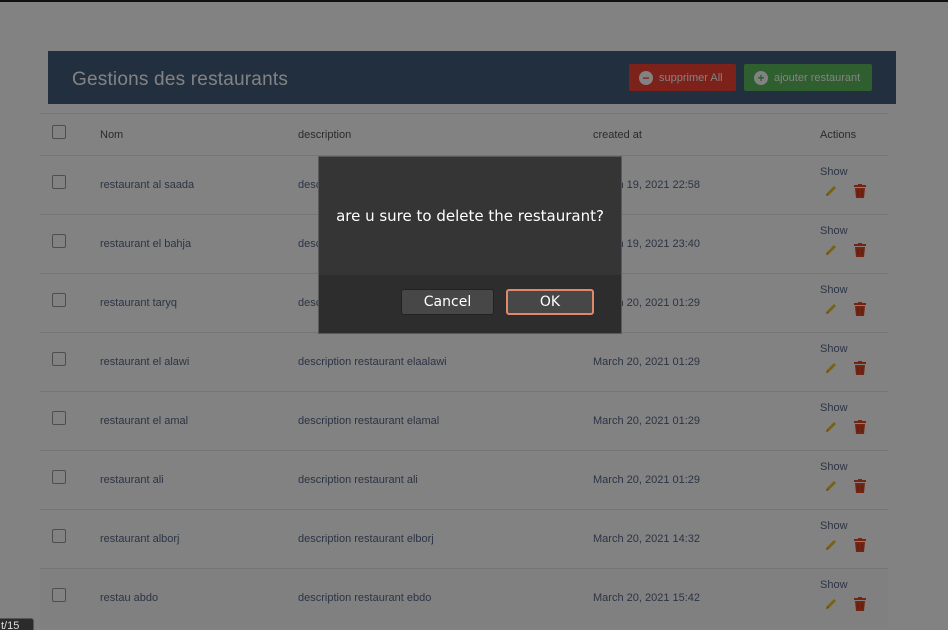 The image size is (948, 630). I want to click on pagination-indicator: t/15, so click(17, 624).